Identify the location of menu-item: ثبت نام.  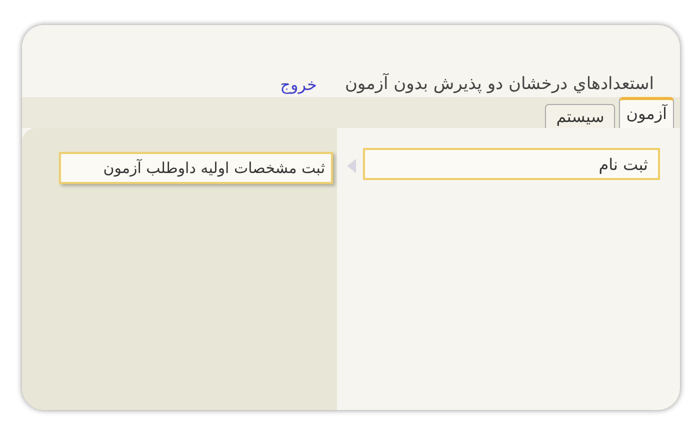
(511, 164).